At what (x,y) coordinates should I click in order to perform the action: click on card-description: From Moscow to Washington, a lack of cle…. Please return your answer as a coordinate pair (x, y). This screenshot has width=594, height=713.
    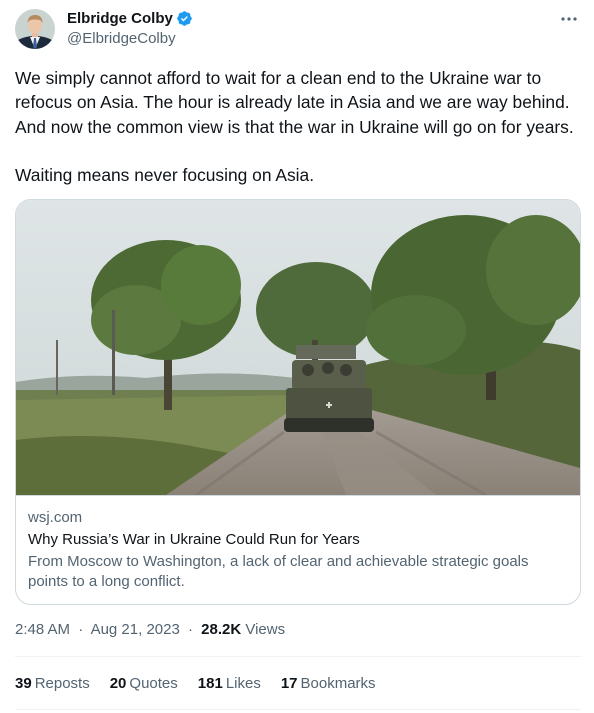
    Looking at the image, I should click on (298, 572).